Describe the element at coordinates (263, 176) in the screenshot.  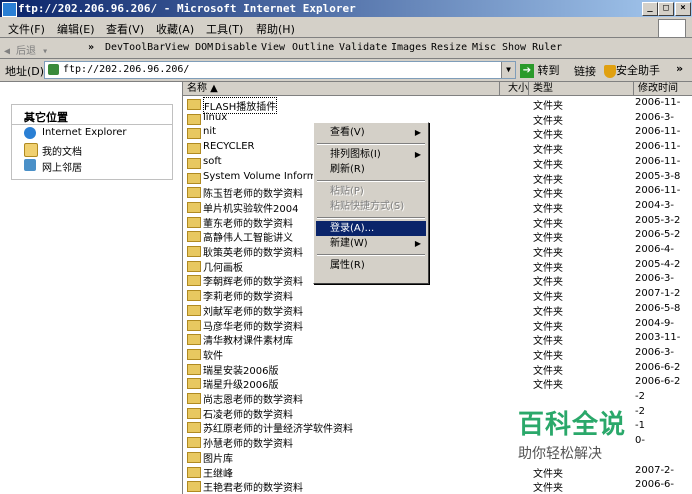
I see `file-name: System Volume Informa` at that location.